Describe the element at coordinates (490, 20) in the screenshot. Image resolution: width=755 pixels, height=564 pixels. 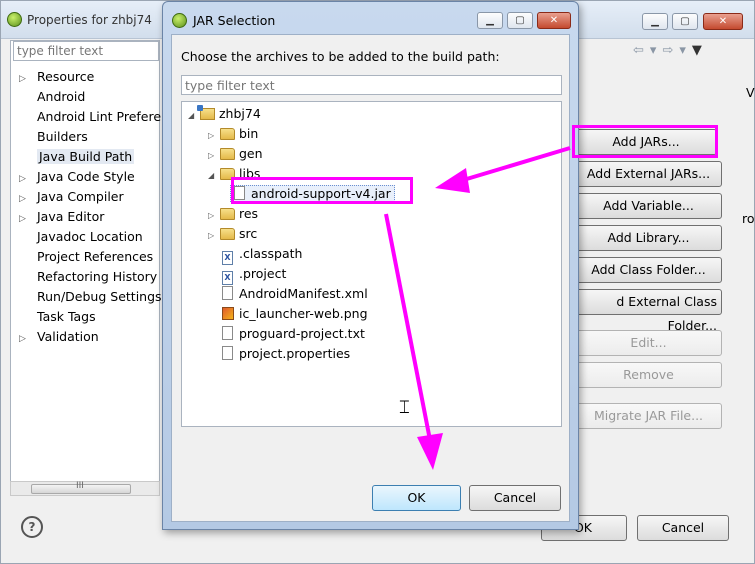
I see `dialog-minimize-button: ▁` at that location.